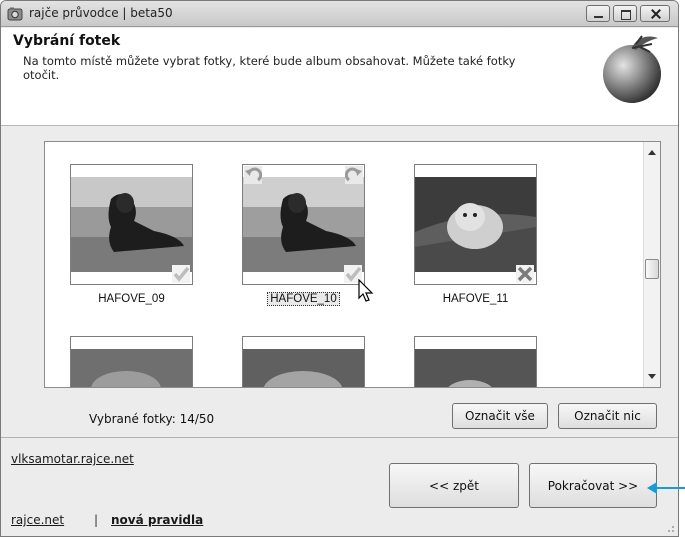  What do you see at coordinates (37, 520) in the screenshot?
I see `rajce-site-link: rajce.net` at bounding box center [37, 520].